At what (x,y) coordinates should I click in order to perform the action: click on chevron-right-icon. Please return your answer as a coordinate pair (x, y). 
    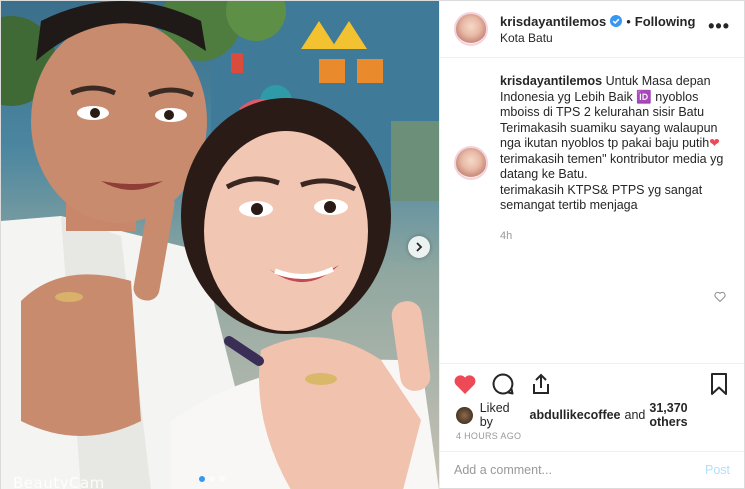
    Looking at the image, I should click on (419, 247).